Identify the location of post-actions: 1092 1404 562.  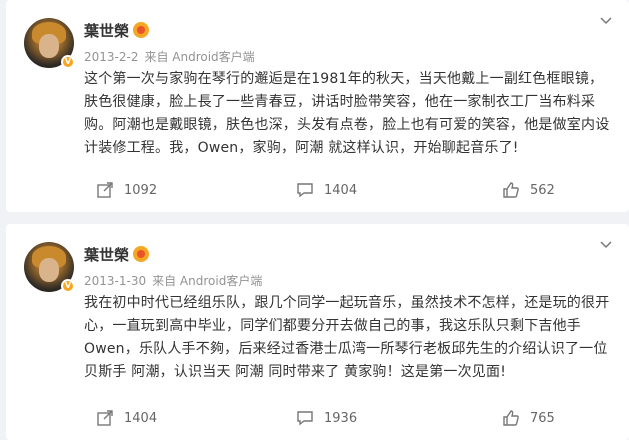
(317, 190).